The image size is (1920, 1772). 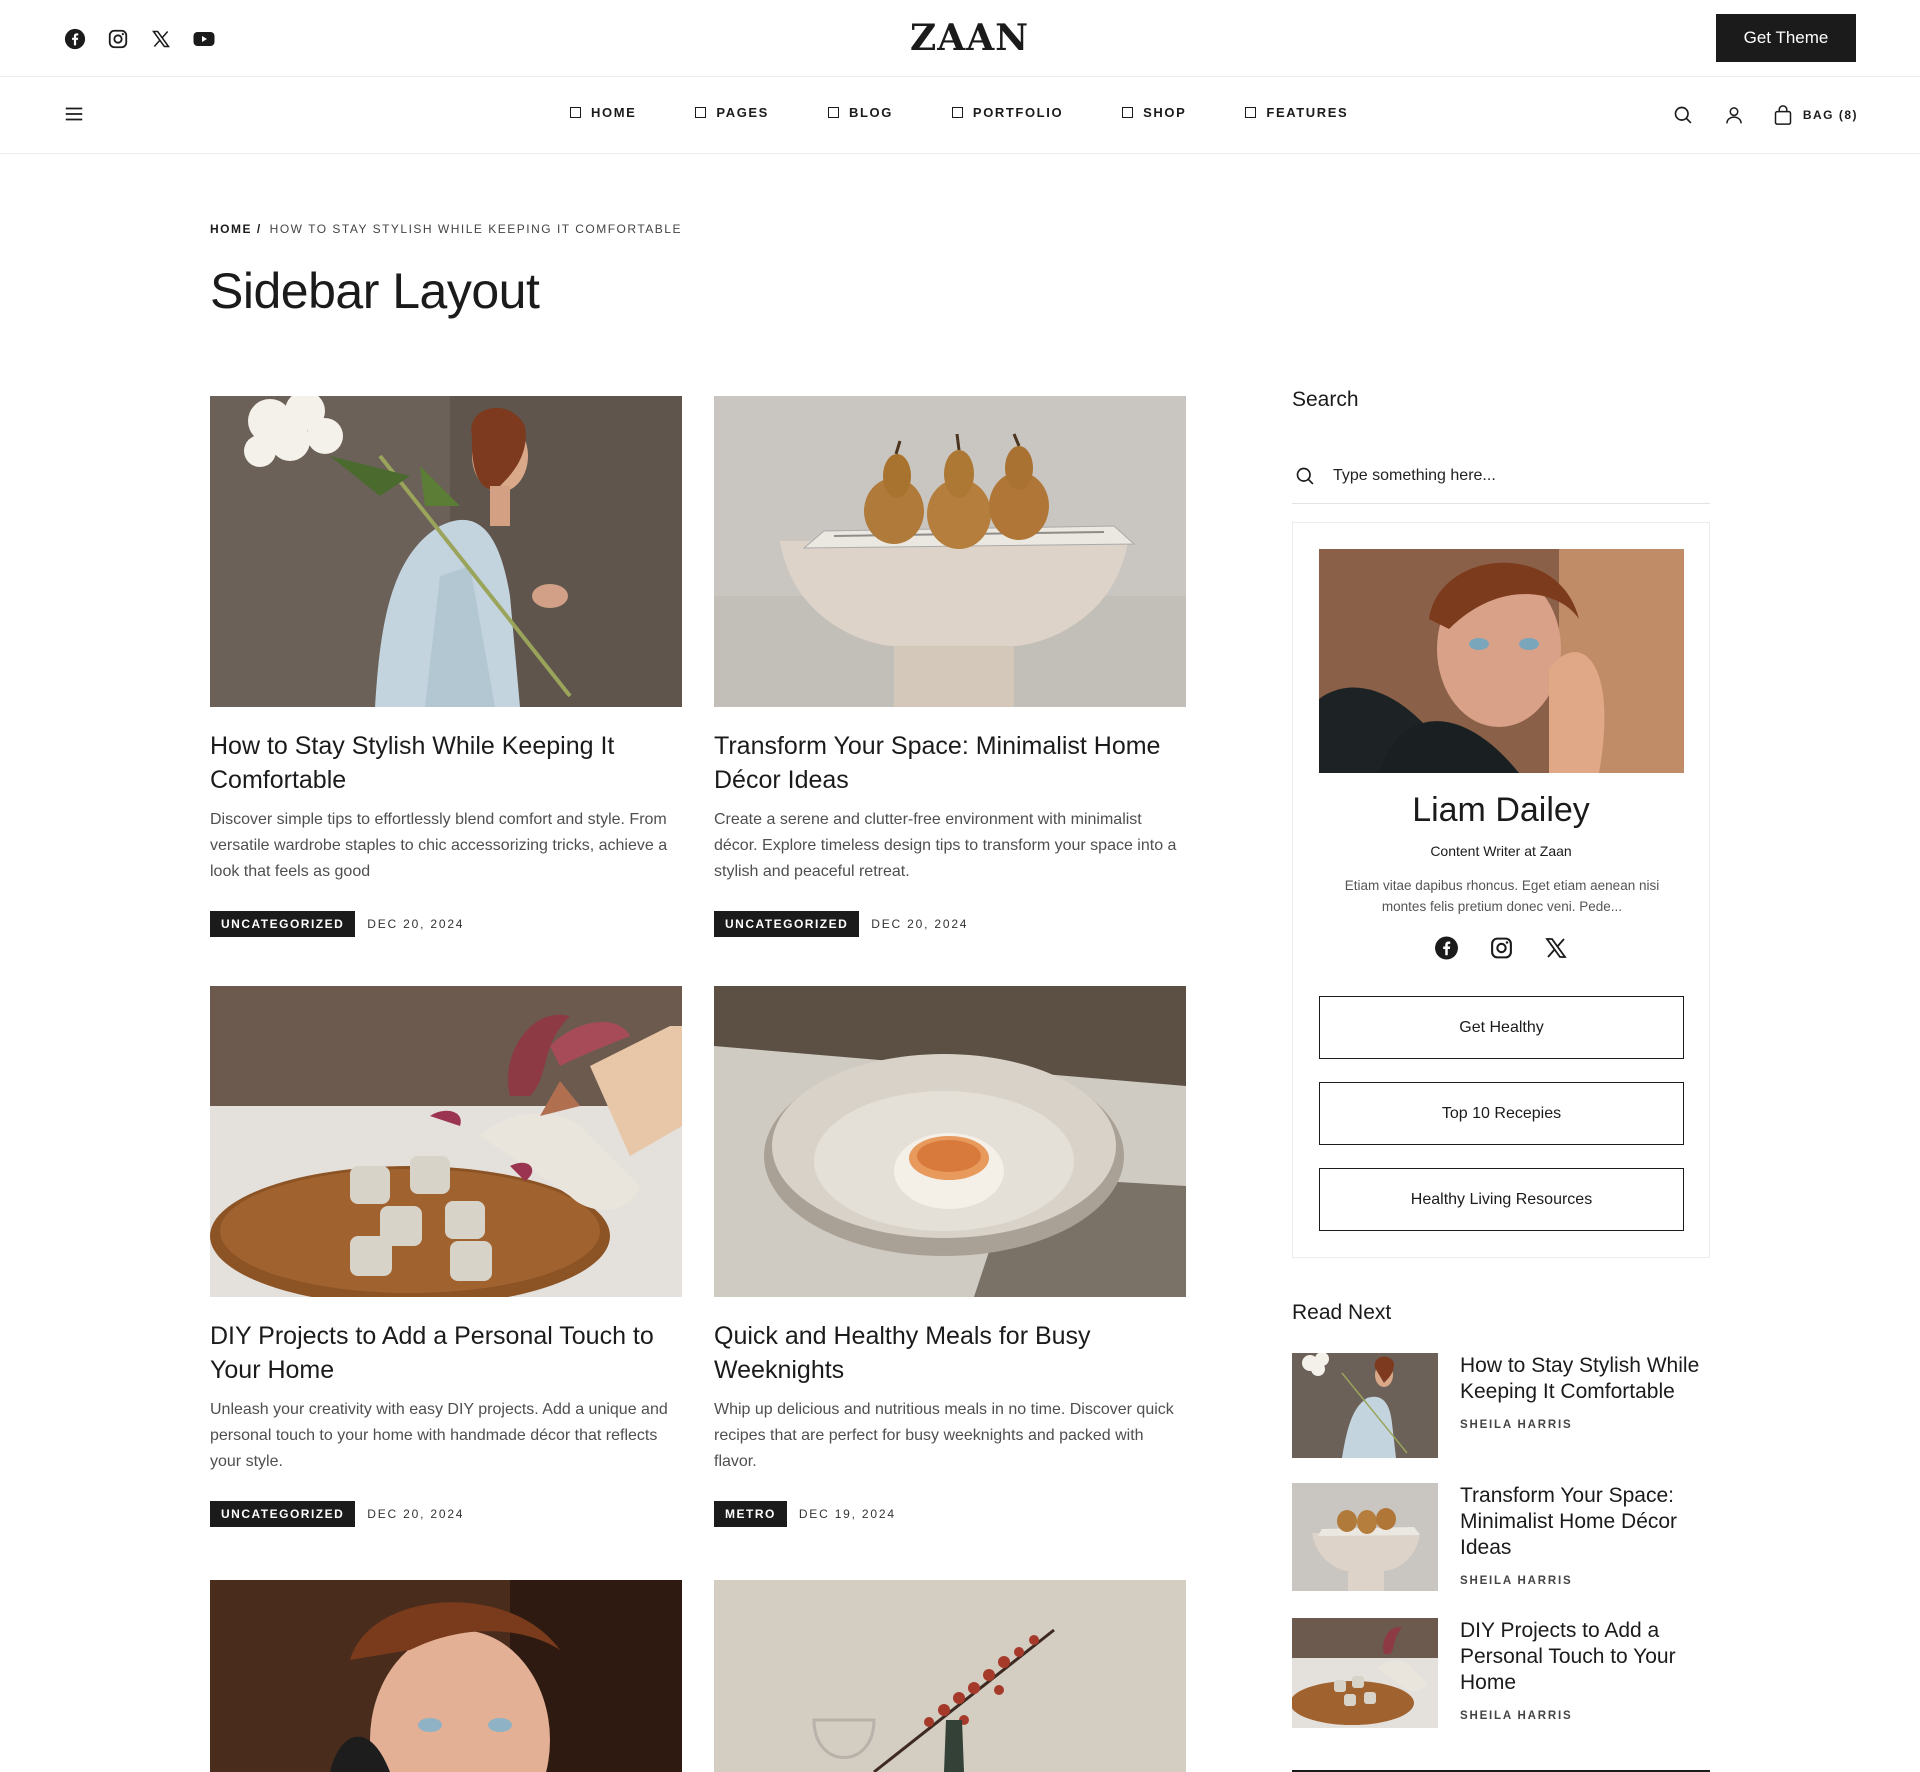 What do you see at coordinates (1783, 114) in the screenshot?
I see `bag-icon` at bounding box center [1783, 114].